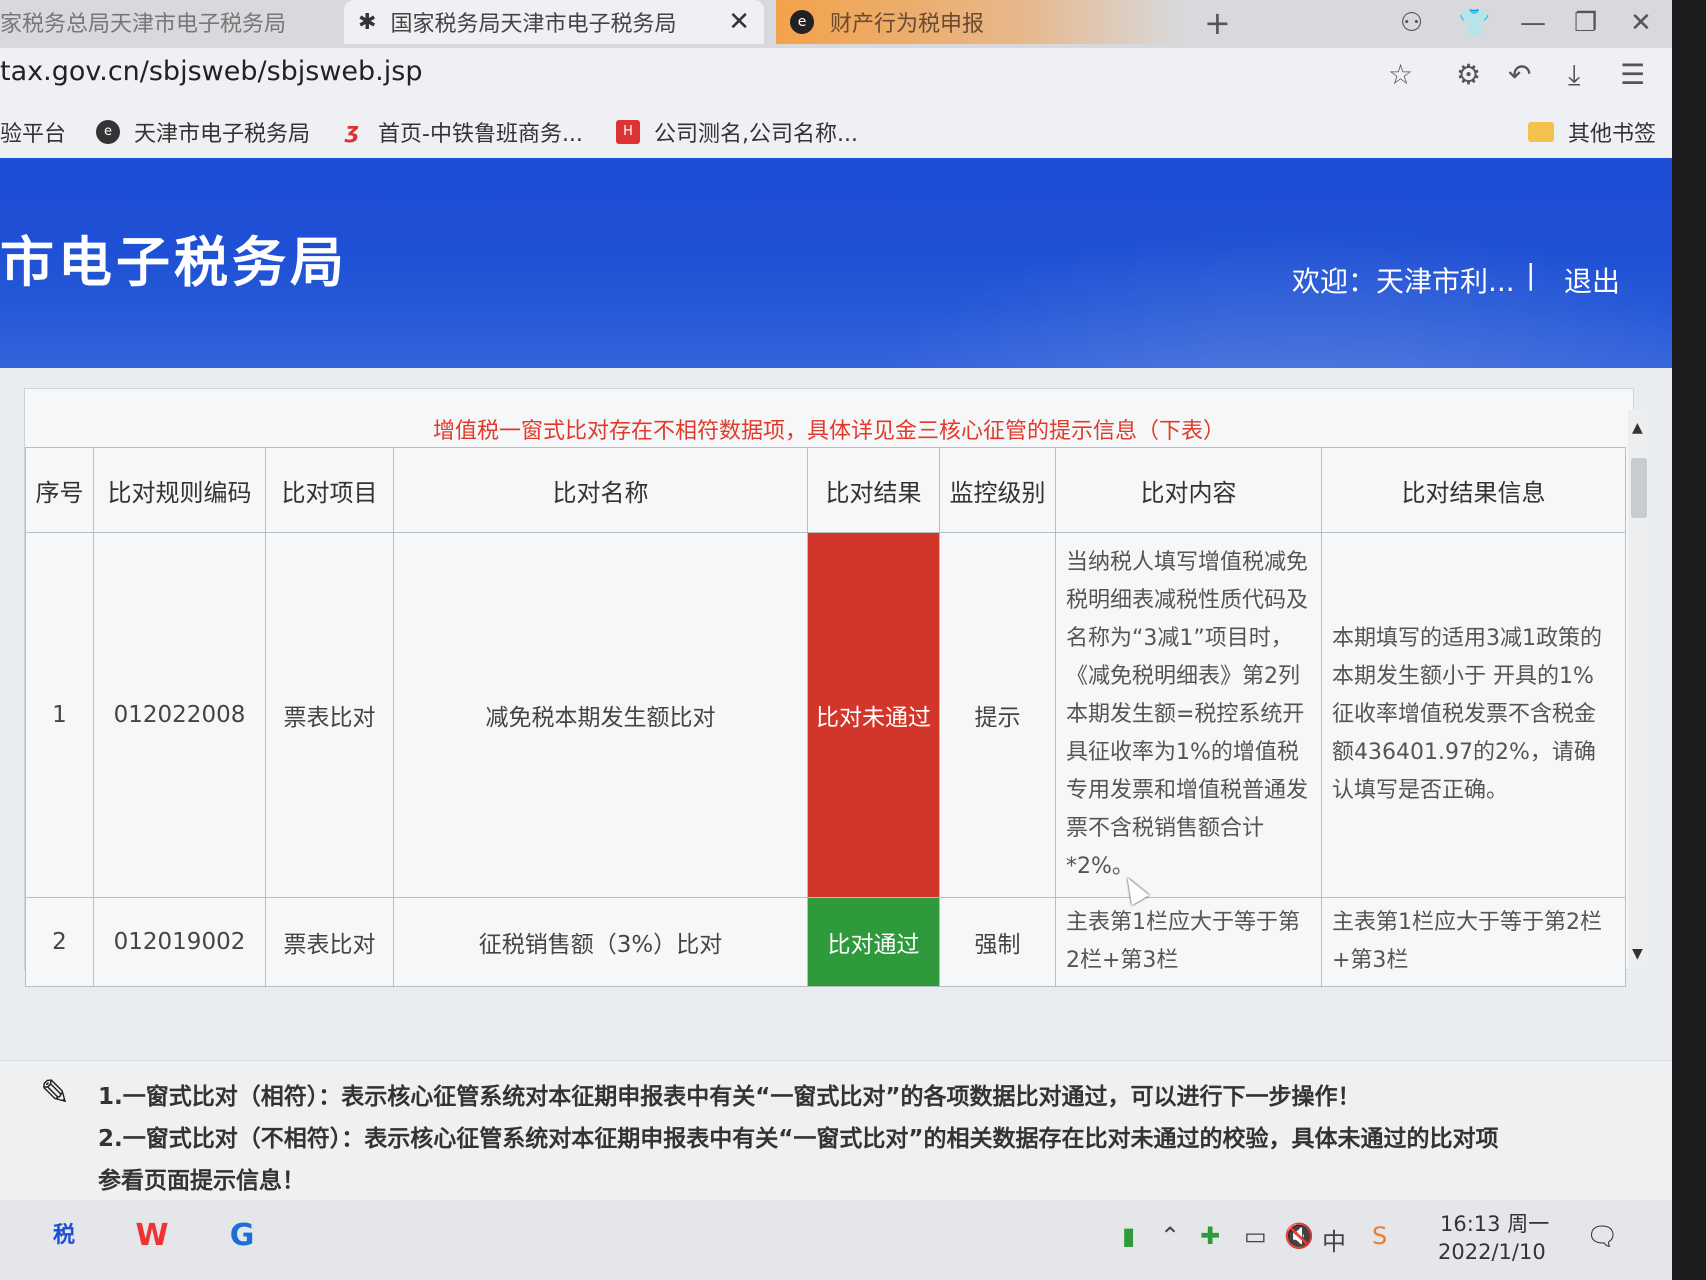 The height and width of the screenshot is (1280, 1706). I want to click on restore-icon: ❐, so click(1585, 23).